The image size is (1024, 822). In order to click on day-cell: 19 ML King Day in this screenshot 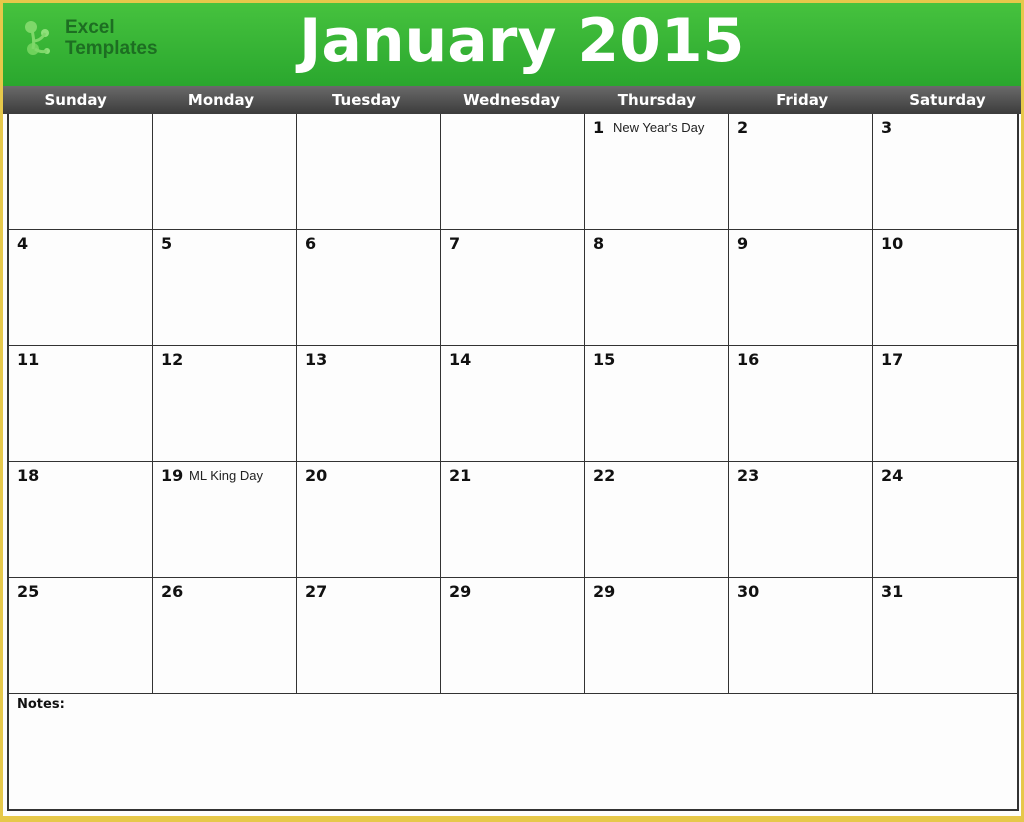, I will do `click(225, 520)`.